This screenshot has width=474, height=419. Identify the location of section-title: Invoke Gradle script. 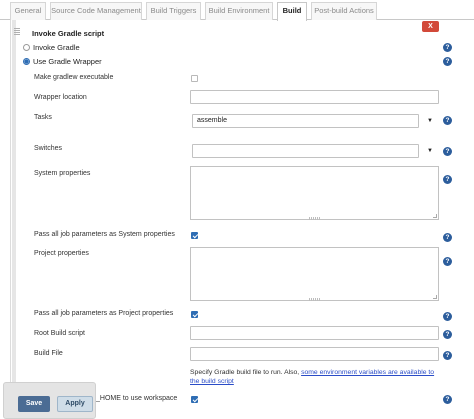
(68, 33).